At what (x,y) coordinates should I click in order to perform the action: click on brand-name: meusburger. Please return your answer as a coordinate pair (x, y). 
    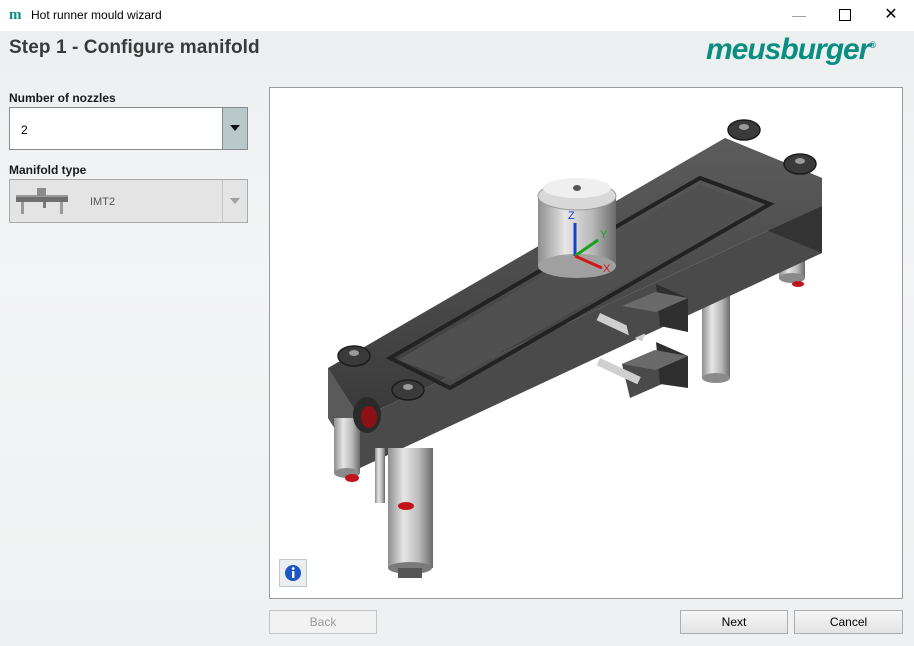
    Looking at the image, I should click on (788, 49).